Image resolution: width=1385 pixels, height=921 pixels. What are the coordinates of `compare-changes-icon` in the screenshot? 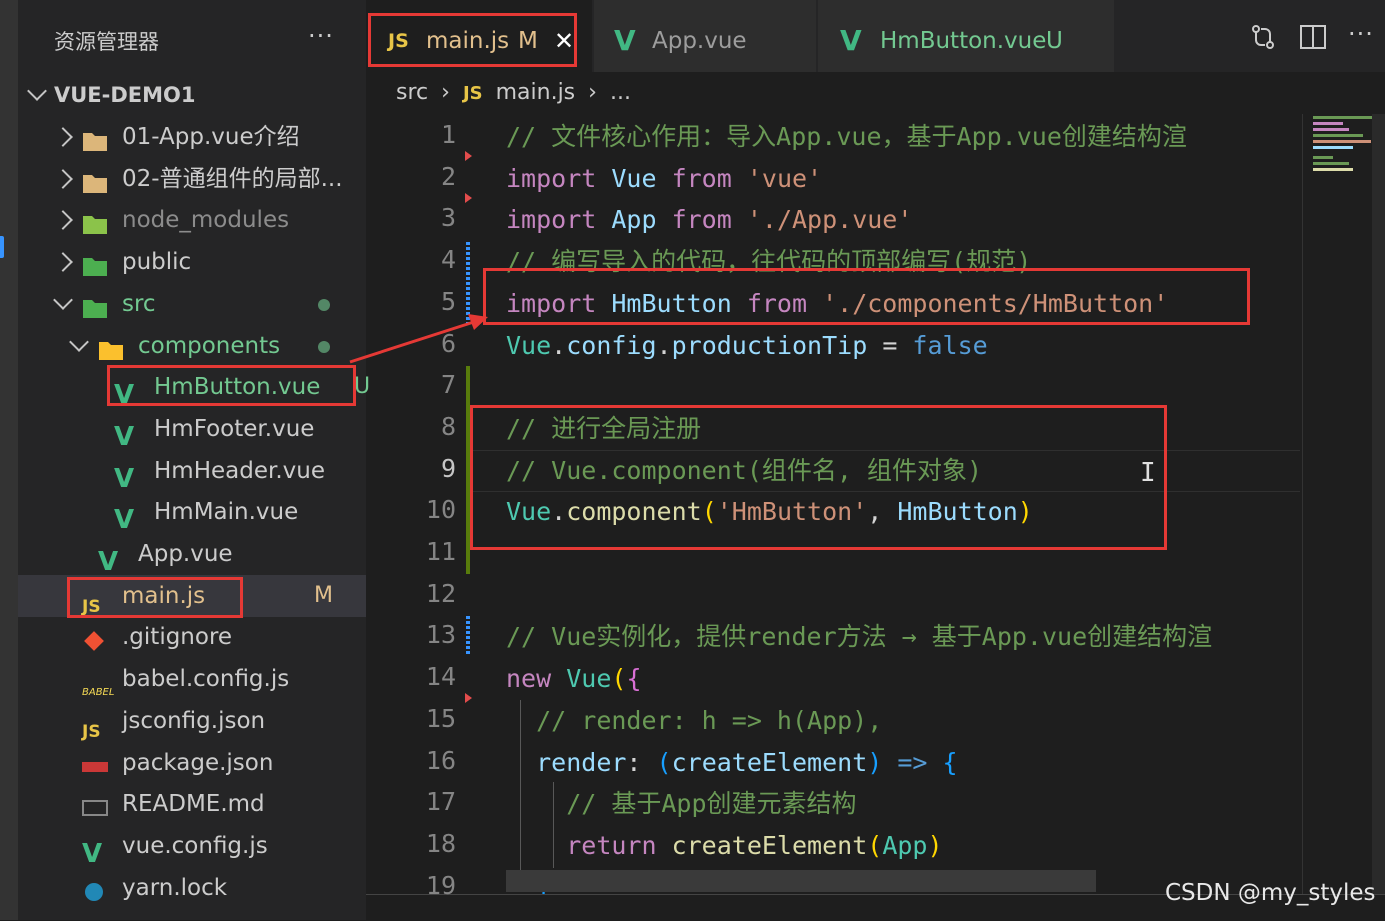 It's located at (1263, 40).